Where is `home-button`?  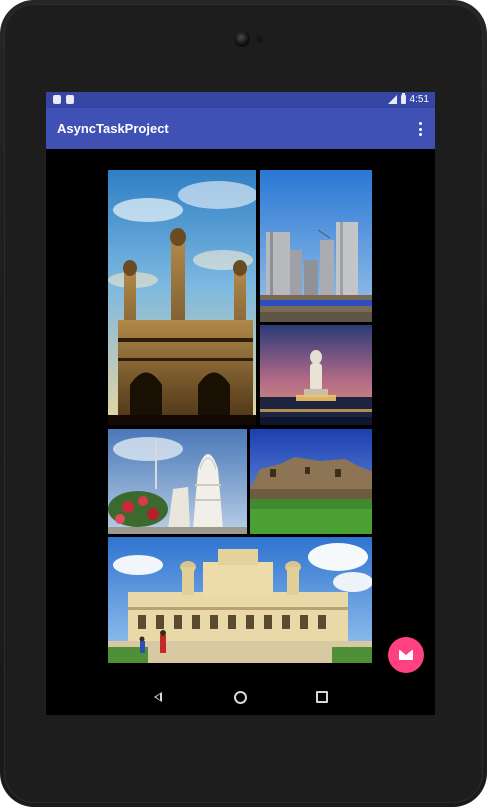 home-button is located at coordinates (240, 697).